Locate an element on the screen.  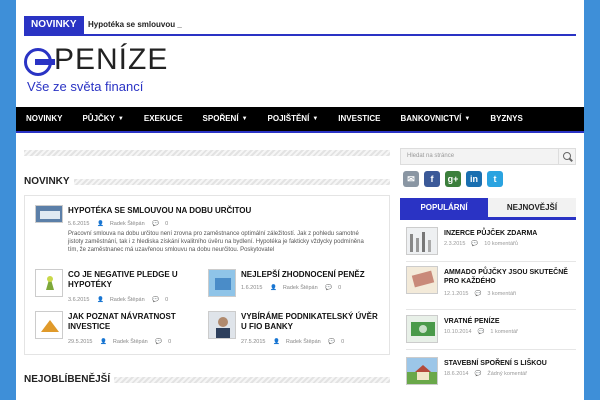
search-field: Hledat na stránce is located at coordinates (488, 156).